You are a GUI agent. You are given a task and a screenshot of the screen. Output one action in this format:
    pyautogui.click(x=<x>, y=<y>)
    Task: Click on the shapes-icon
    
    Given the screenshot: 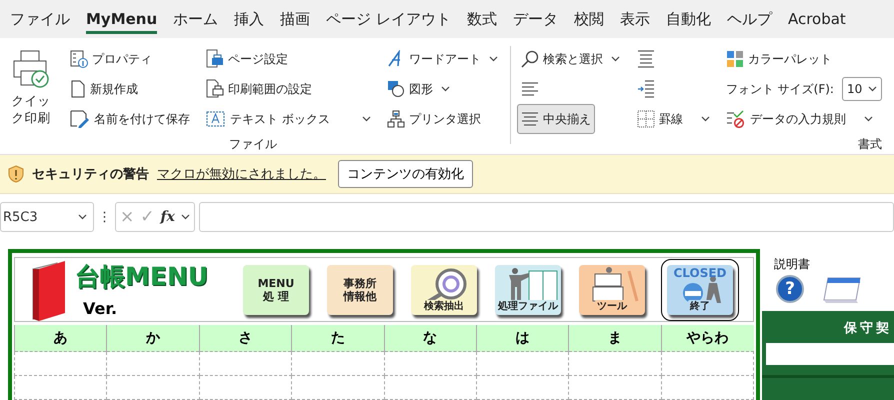 What is the action you would take?
    pyautogui.click(x=395, y=89)
    